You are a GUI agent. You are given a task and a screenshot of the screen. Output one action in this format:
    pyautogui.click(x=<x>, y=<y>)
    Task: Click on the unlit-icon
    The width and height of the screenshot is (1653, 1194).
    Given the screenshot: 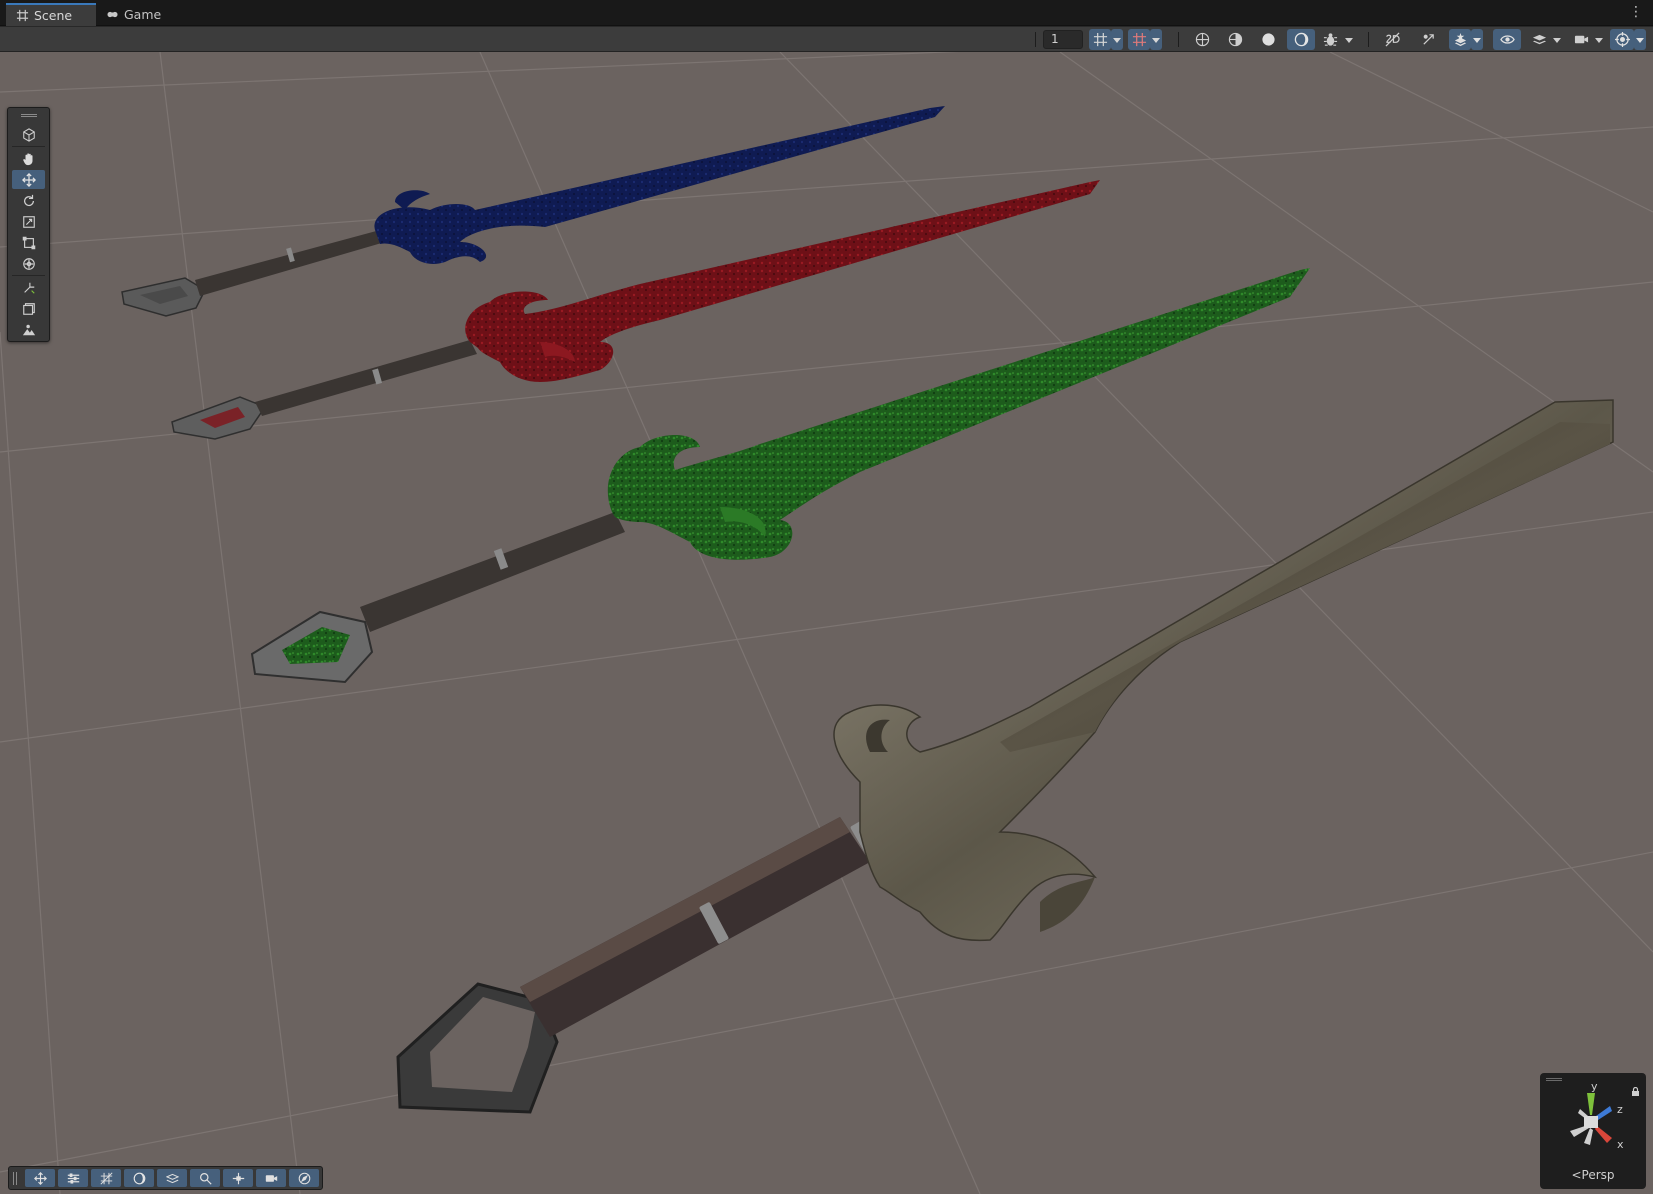 What is the action you would take?
    pyautogui.click(x=1301, y=39)
    